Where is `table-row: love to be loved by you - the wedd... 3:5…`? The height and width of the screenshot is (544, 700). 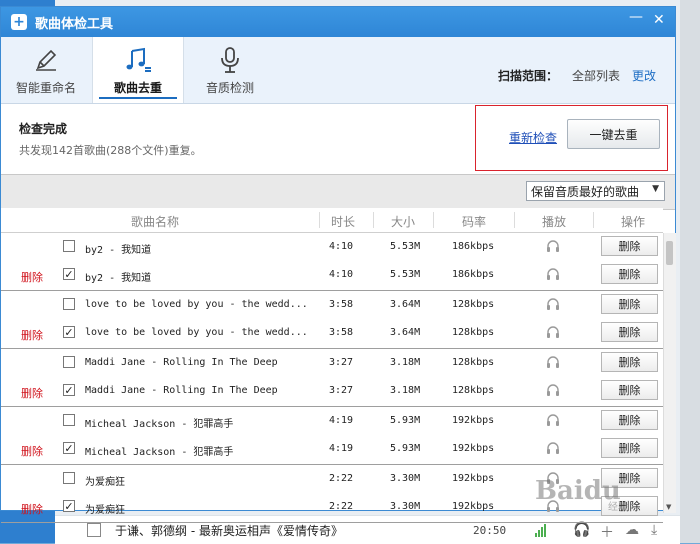
table-row: love to be loved by you - the wedd... 3:5… is located at coordinates (332, 305).